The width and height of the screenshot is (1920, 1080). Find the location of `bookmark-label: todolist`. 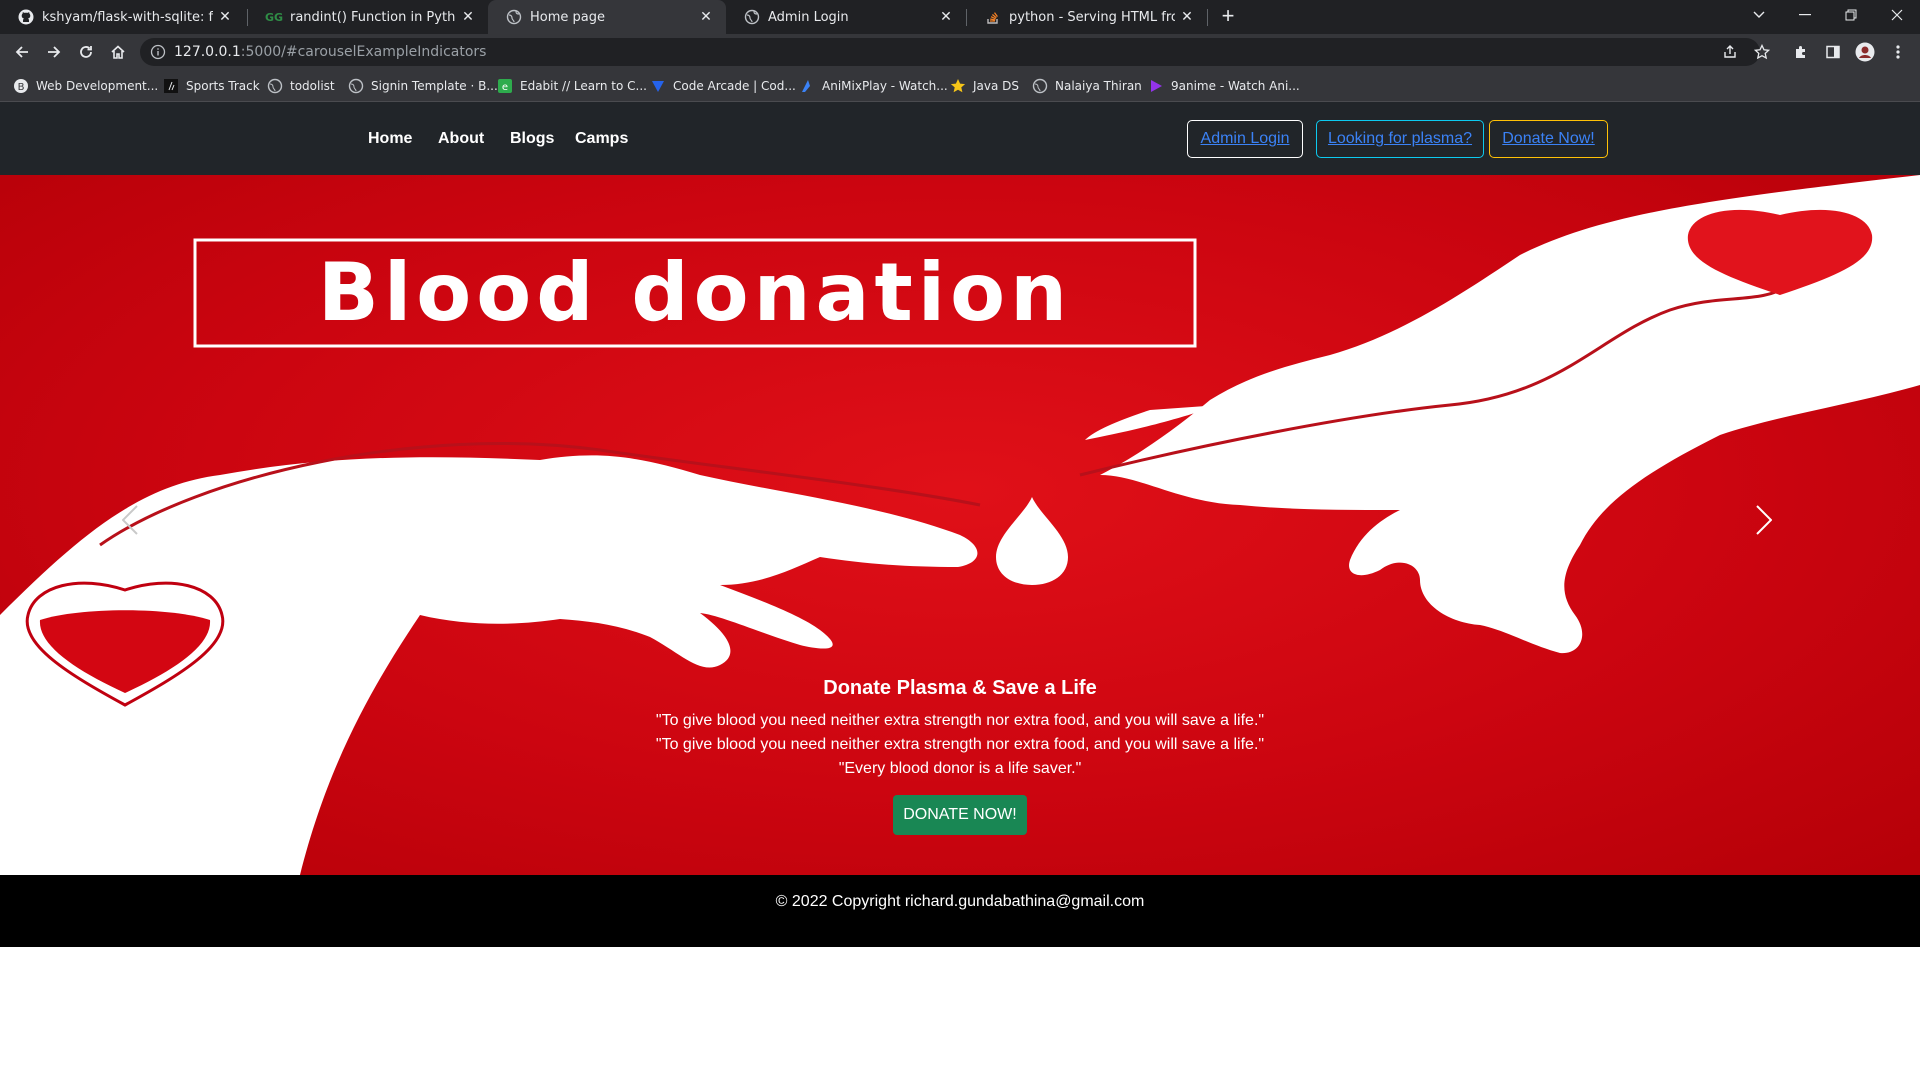

bookmark-label: todolist is located at coordinates (312, 86).